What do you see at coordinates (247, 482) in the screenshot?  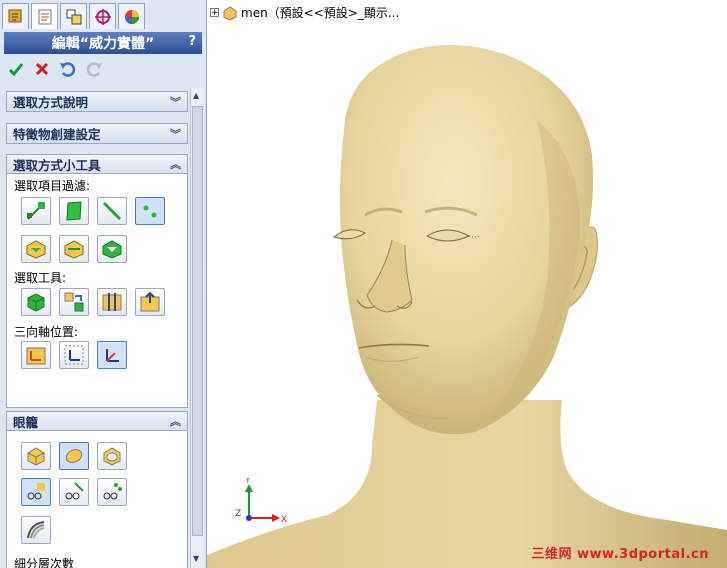 I see `y-axis-label: Y` at bounding box center [247, 482].